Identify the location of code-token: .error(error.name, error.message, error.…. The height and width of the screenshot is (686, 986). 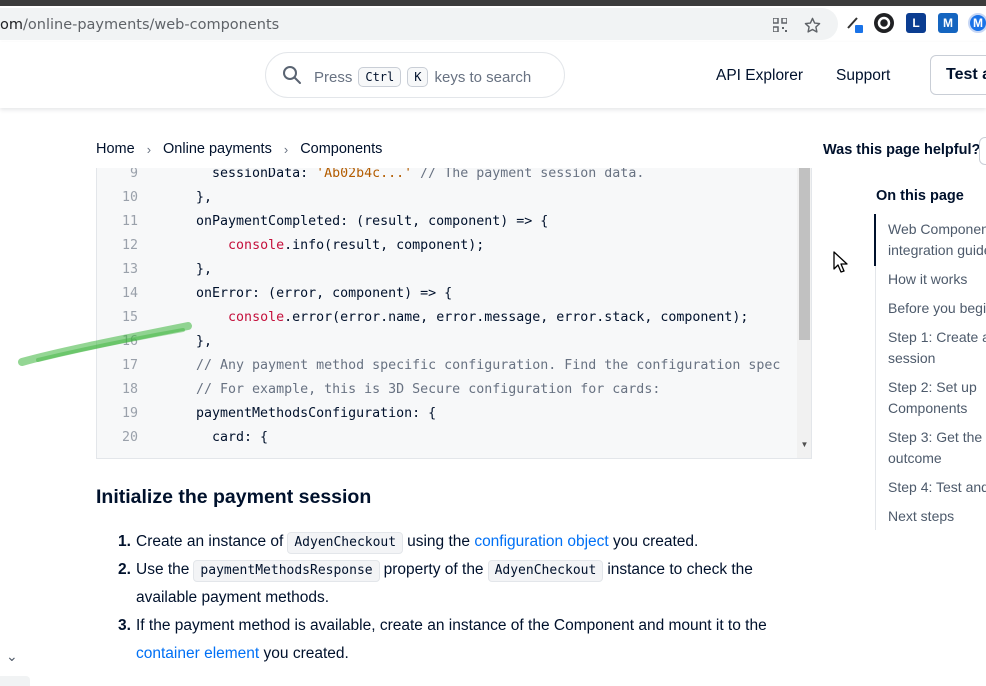
(516, 317).